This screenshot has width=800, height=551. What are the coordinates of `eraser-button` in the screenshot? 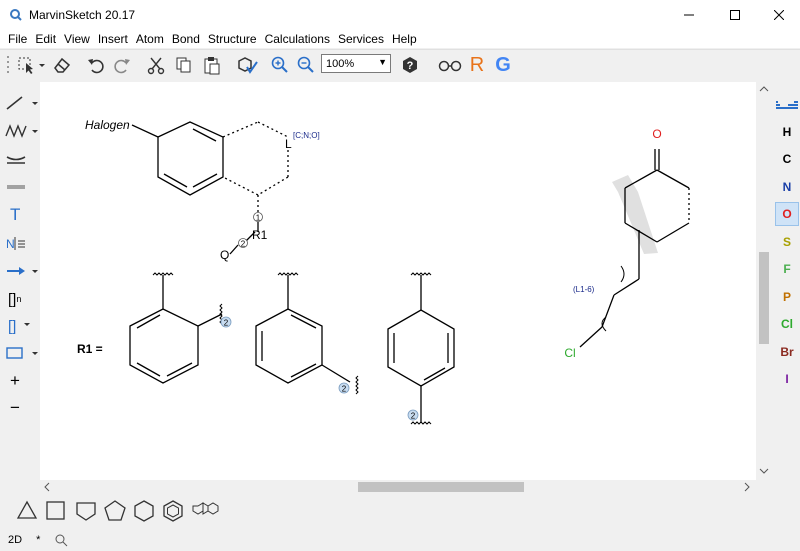 It's located at (62, 65).